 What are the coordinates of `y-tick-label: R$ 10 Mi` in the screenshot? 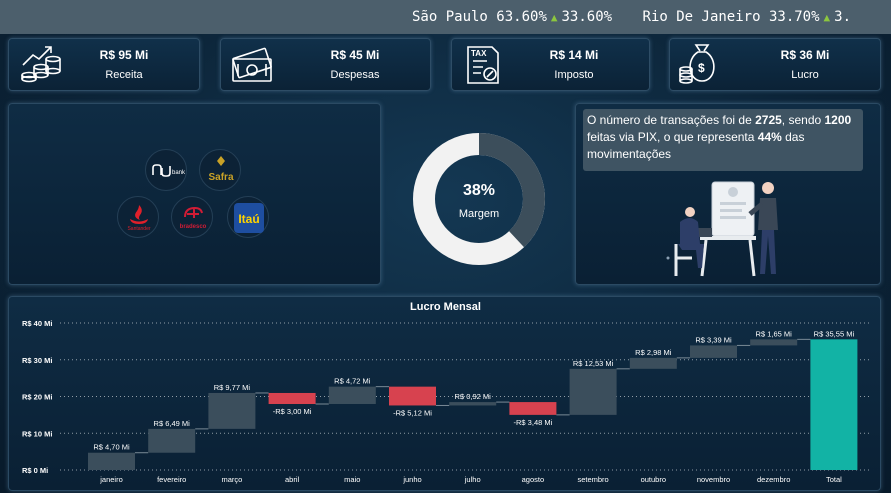 It's located at (37, 433).